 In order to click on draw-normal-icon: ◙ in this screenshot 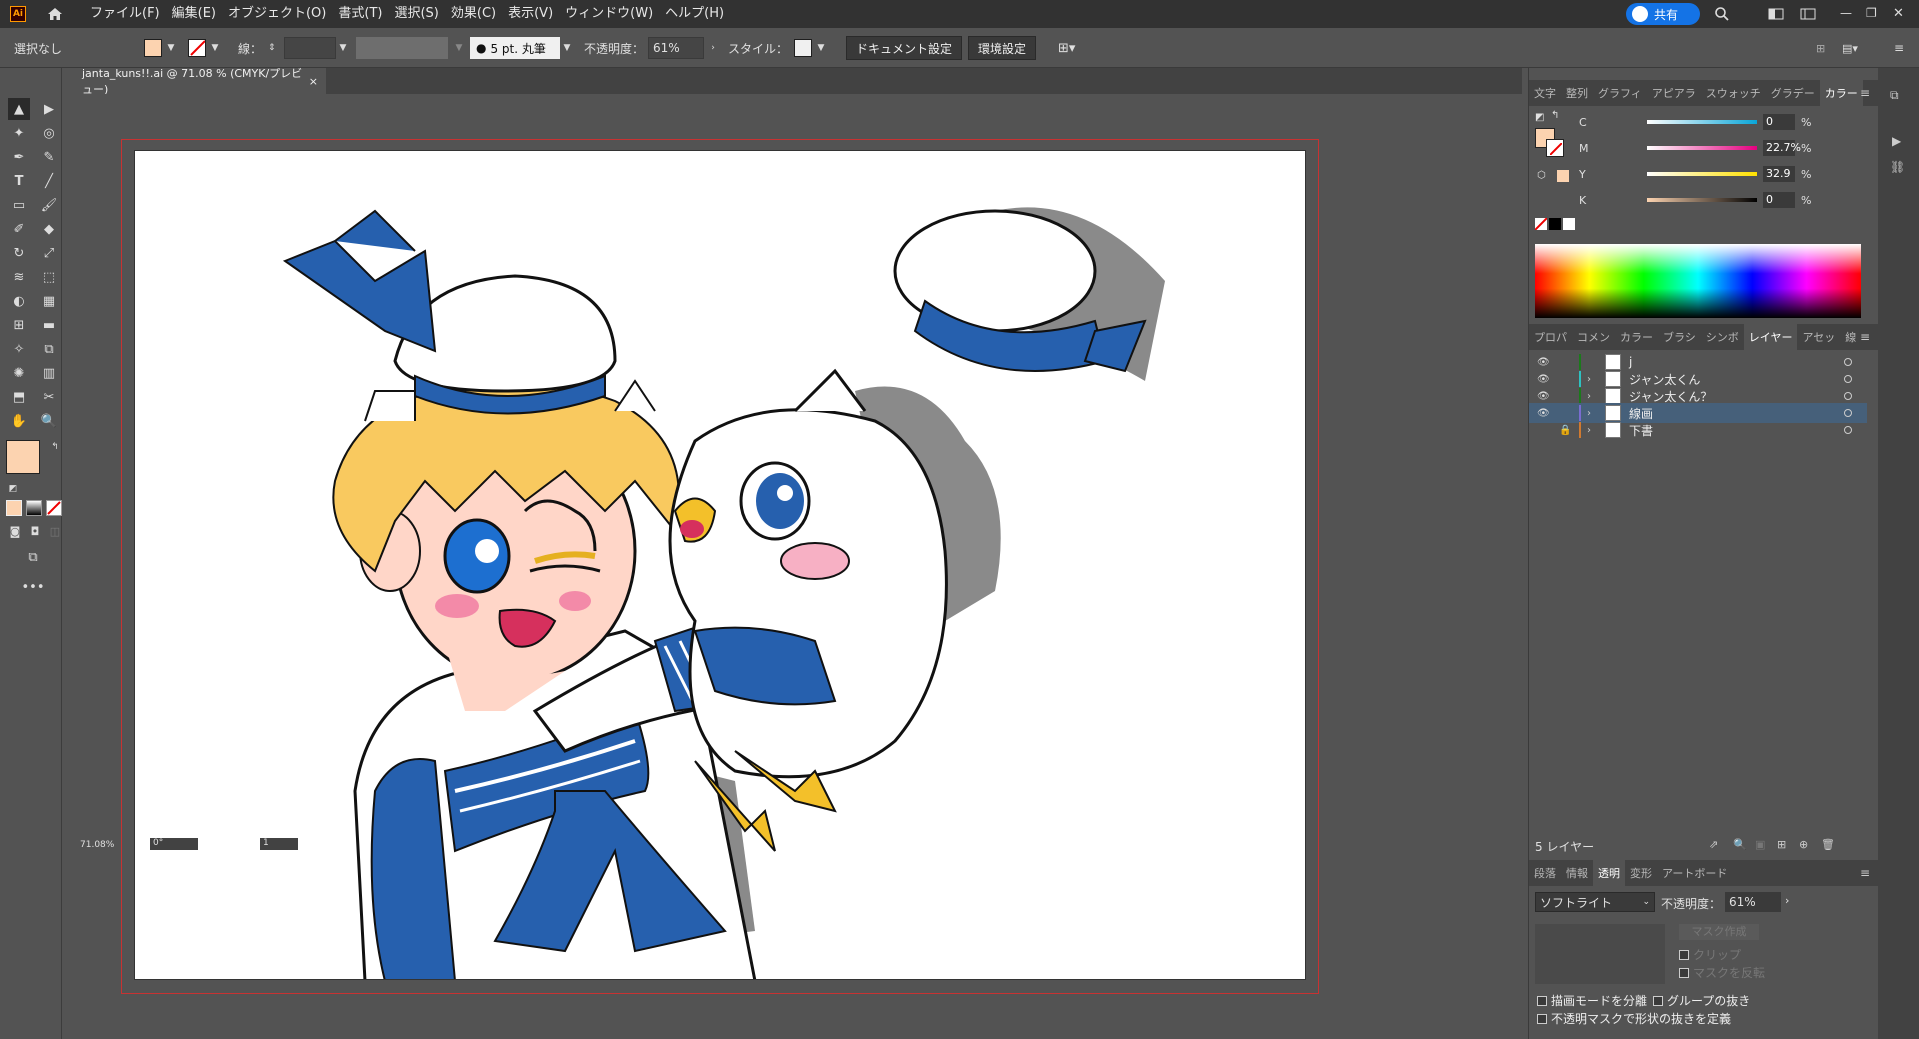, I will do `click(15, 531)`.